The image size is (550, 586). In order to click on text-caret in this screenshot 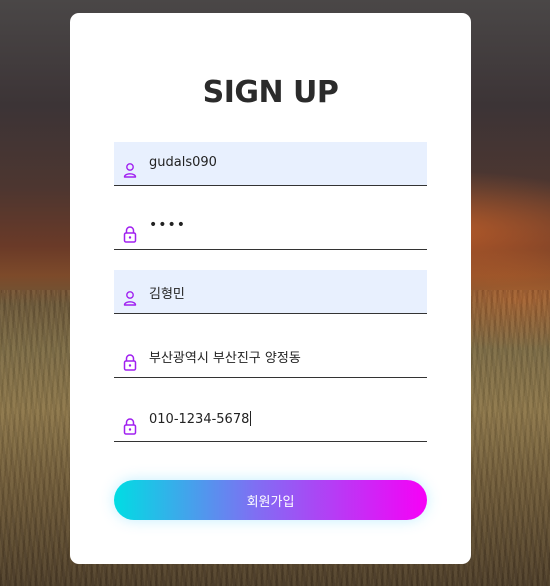, I will do `click(251, 418)`.